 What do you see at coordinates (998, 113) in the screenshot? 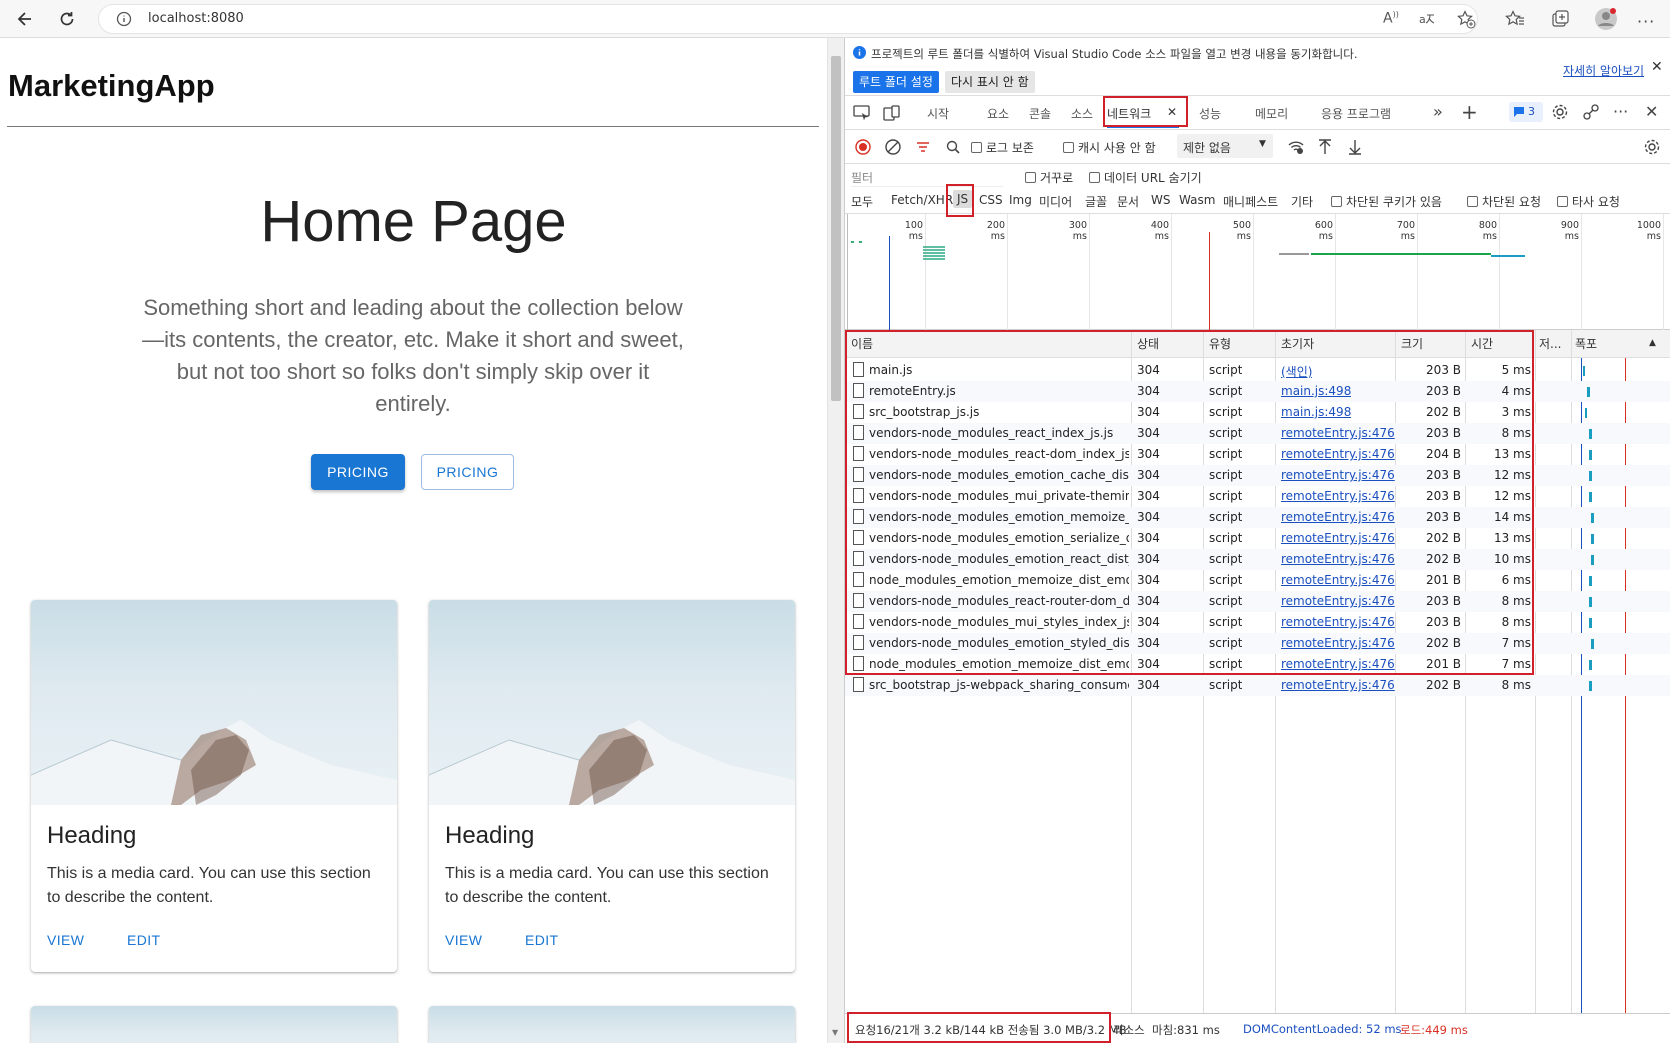
I see `tab-elements: 요소` at bounding box center [998, 113].